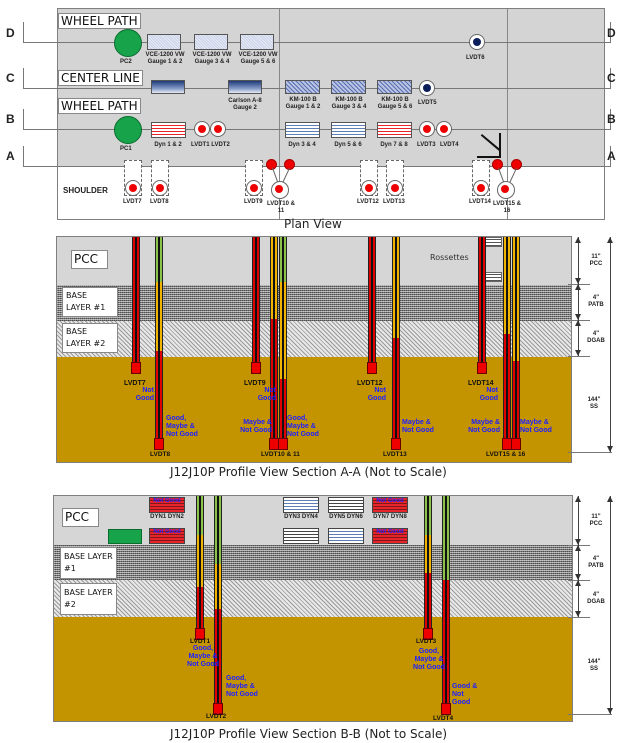 The width and height of the screenshot is (624, 743). Describe the element at coordinates (488, 157) in the screenshot. I see `crack-marker` at that location.